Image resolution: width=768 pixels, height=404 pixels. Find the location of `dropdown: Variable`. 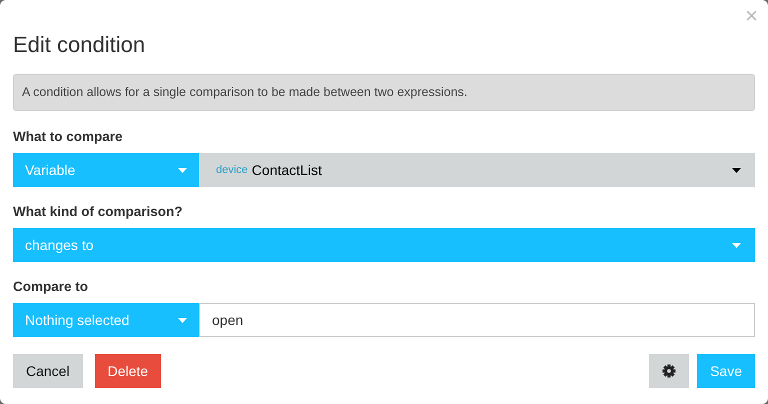

dropdown: Variable is located at coordinates (106, 170).